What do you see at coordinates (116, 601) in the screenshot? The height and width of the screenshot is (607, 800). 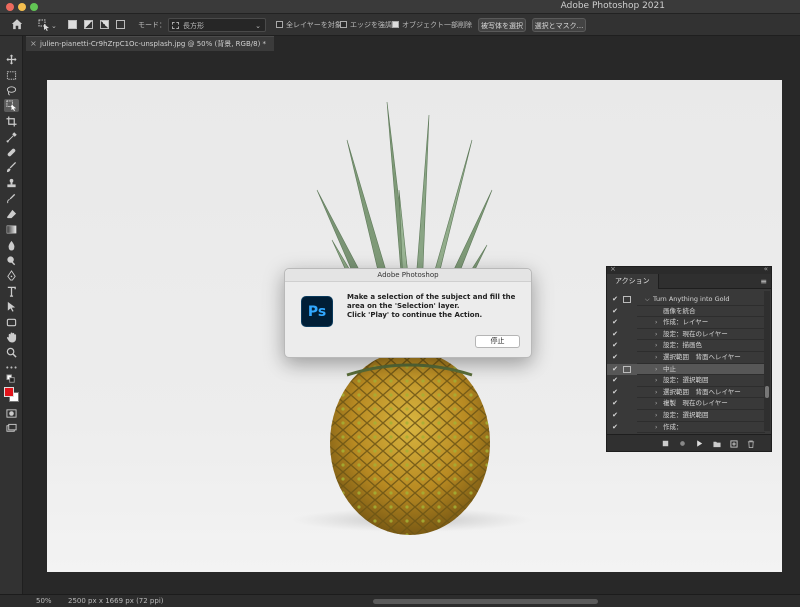 I see `document-size: 2500 px x 1669 px (72 ppi)` at bounding box center [116, 601].